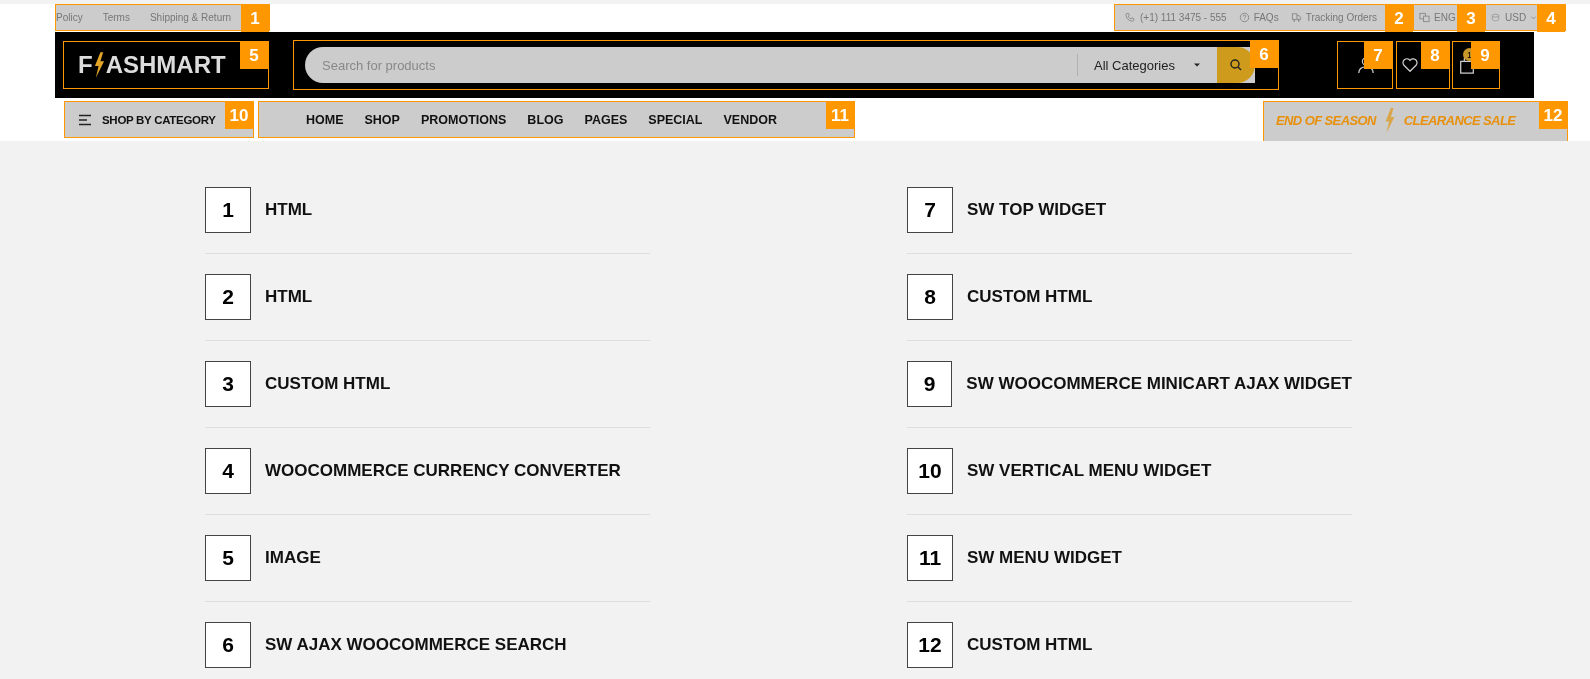 This screenshot has height=679, width=1590. I want to click on widget-name: SW WOOCOMMERCE MINICART AJAX WIDGET, so click(1159, 384).